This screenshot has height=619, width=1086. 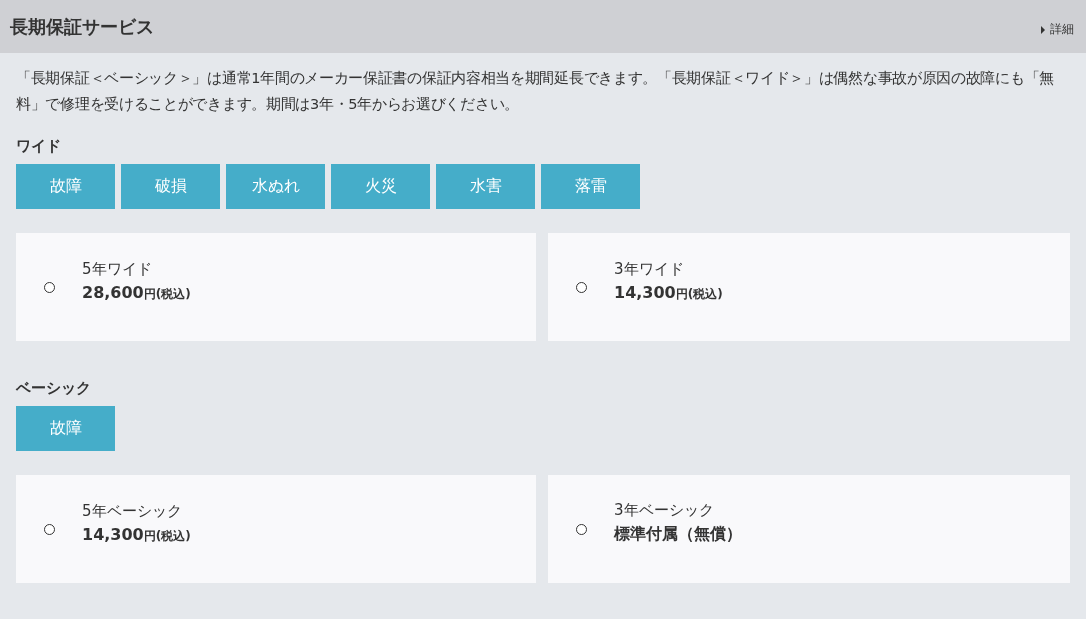 What do you see at coordinates (276, 529) in the screenshot?
I see `plan-option-card: 5年ベーシック 14,300円(税込)` at bounding box center [276, 529].